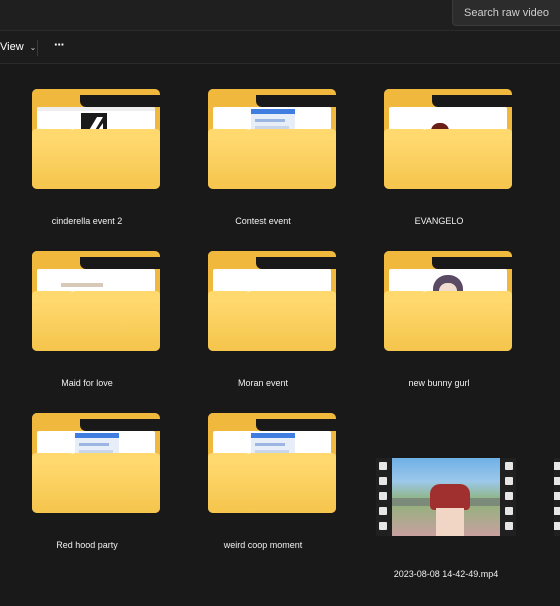 Image resolution: width=560 pixels, height=606 pixels. What do you see at coordinates (446, 497) in the screenshot?
I see `video-thumbnail` at bounding box center [446, 497].